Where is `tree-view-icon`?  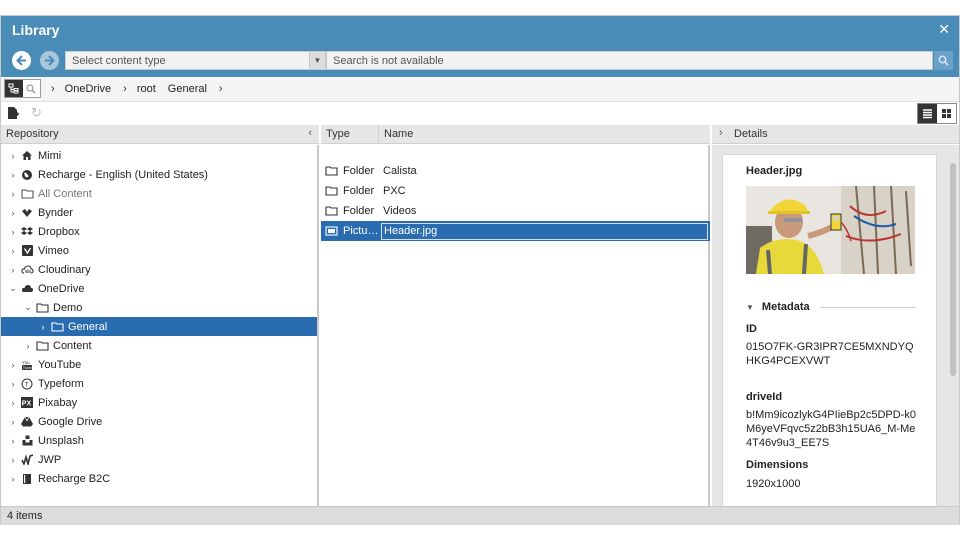 tree-view-icon is located at coordinates (14, 88).